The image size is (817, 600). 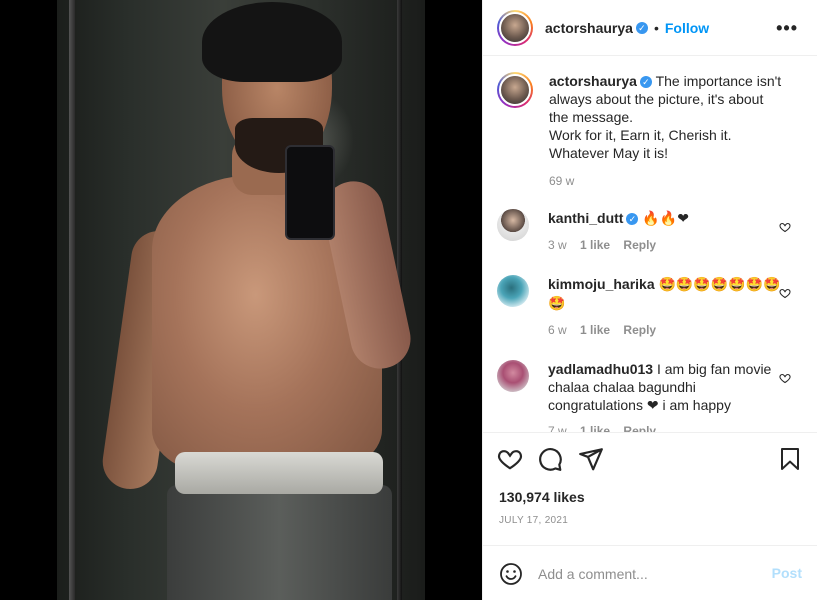 What do you see at coordinates (665, 231) in the screenshot?
I see `comment-body: kanthi_dutt ✓ 🔥🔥❤ 3 w 1 like Reply` at bounding box center [665, 231].